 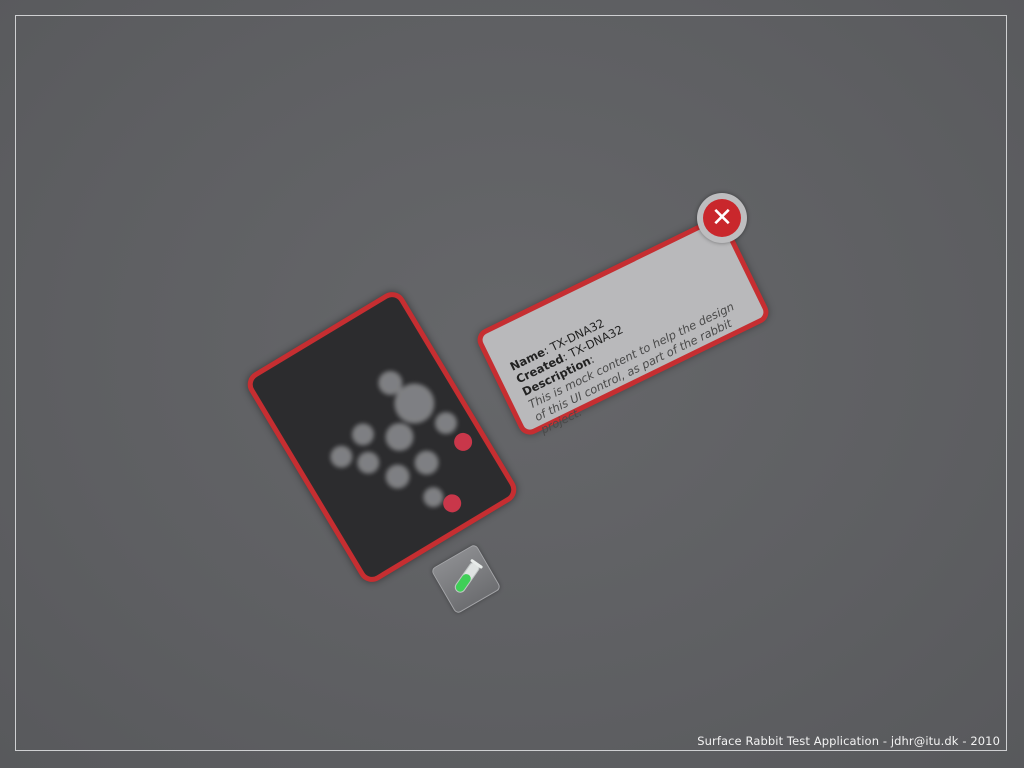 I want to click on close-icon: ✕, so click(x=722, y=218).